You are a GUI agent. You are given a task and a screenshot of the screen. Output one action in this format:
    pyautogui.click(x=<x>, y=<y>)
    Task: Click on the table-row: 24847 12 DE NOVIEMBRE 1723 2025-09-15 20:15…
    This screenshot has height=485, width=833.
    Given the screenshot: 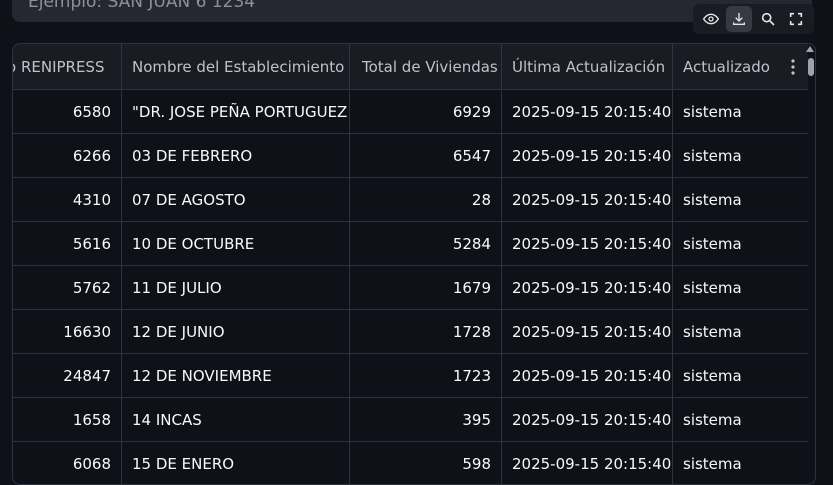 What is the action you would take?
    pyautogui.click(x=410, y=376)
    